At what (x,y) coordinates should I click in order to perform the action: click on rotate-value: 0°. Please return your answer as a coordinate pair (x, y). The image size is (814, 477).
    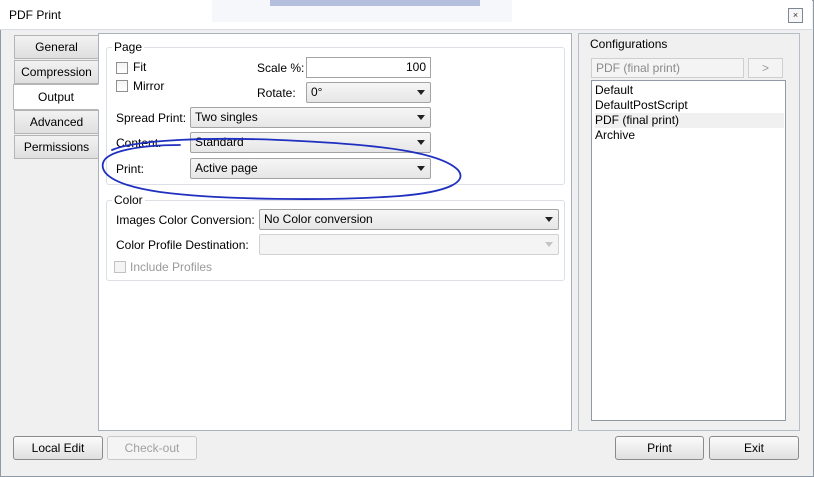
    Looking at the image, I should click on (317, 92).